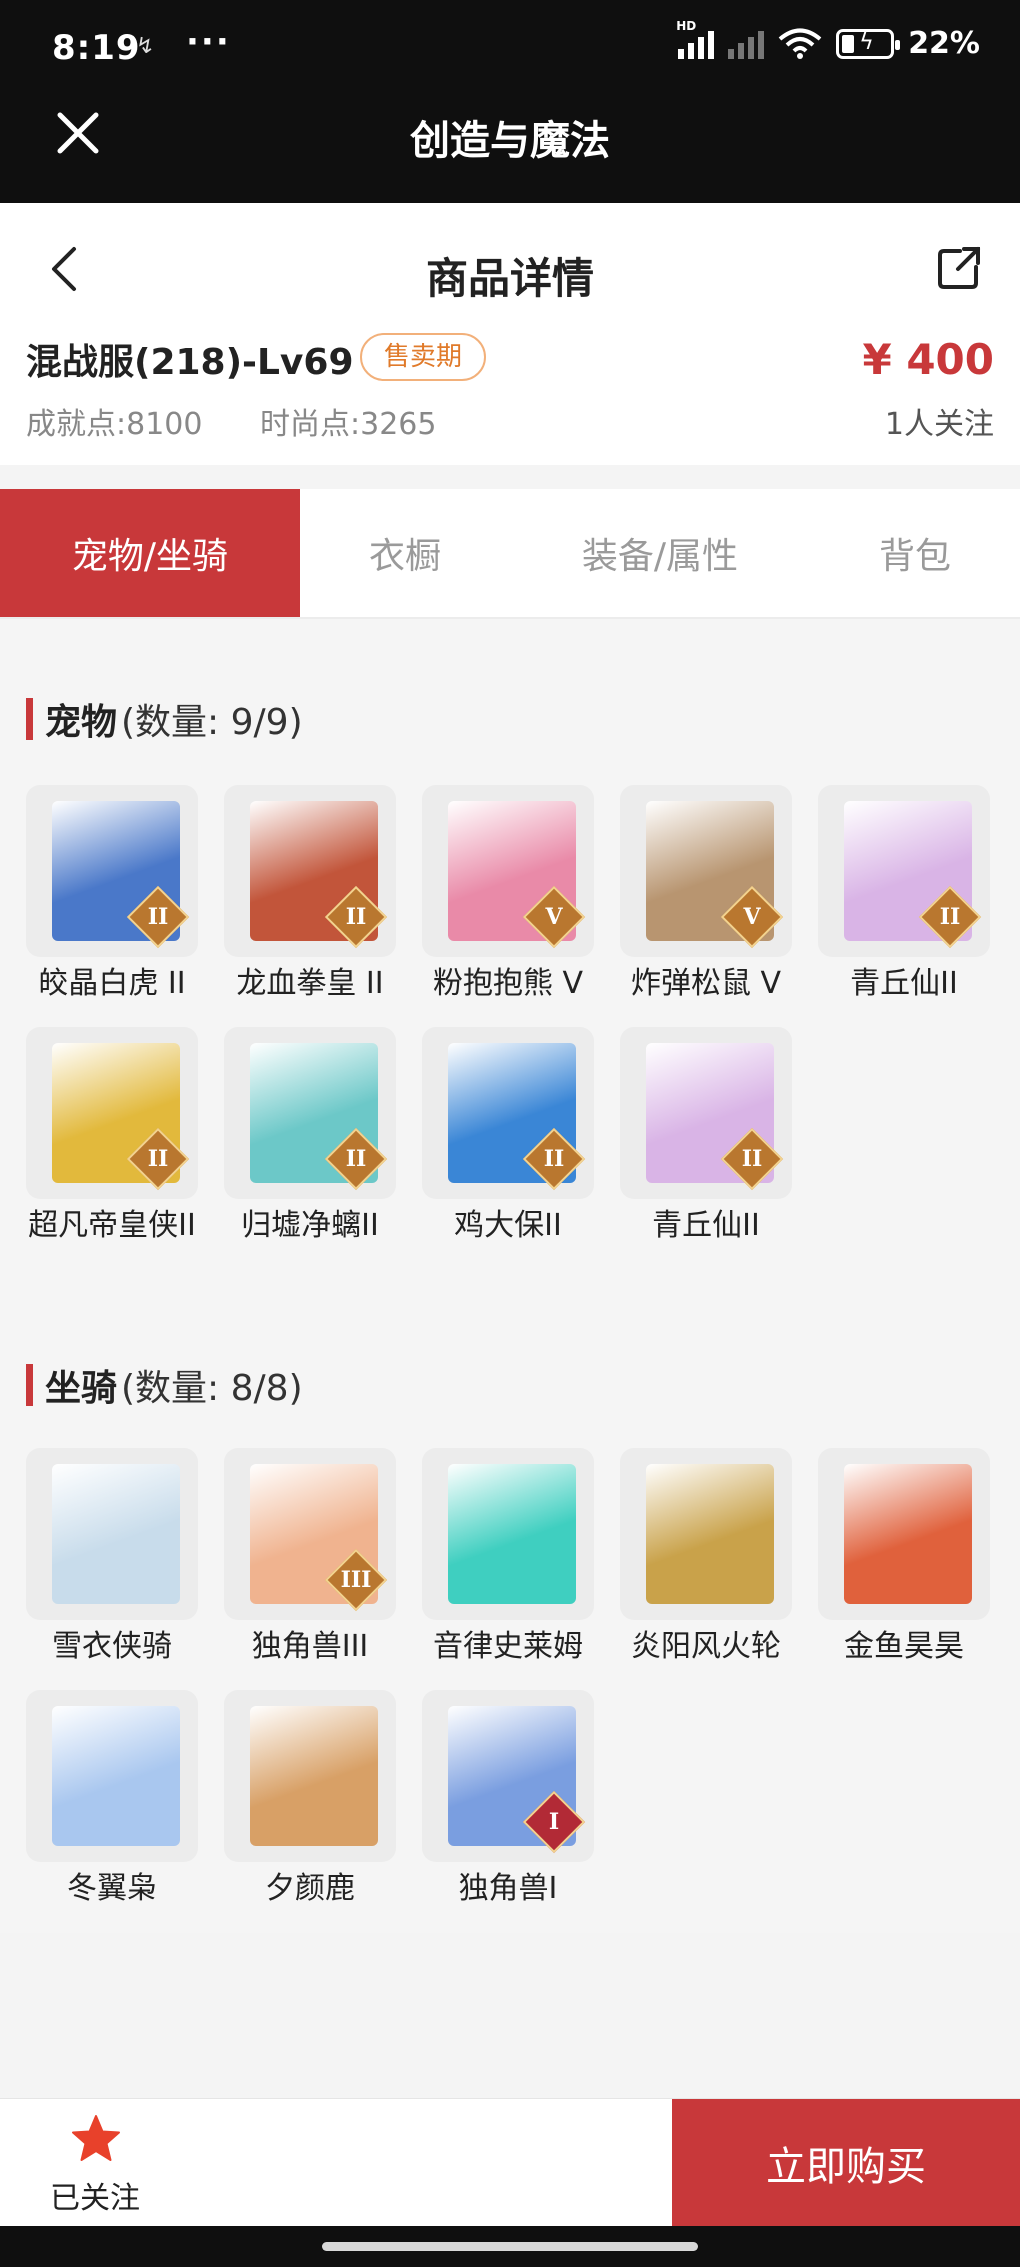 This screenshot has height=2267, width=1020. Describe the element at coordinates (915, 553) in the screenshot. I see `tab-backpack: 背包` at that location.